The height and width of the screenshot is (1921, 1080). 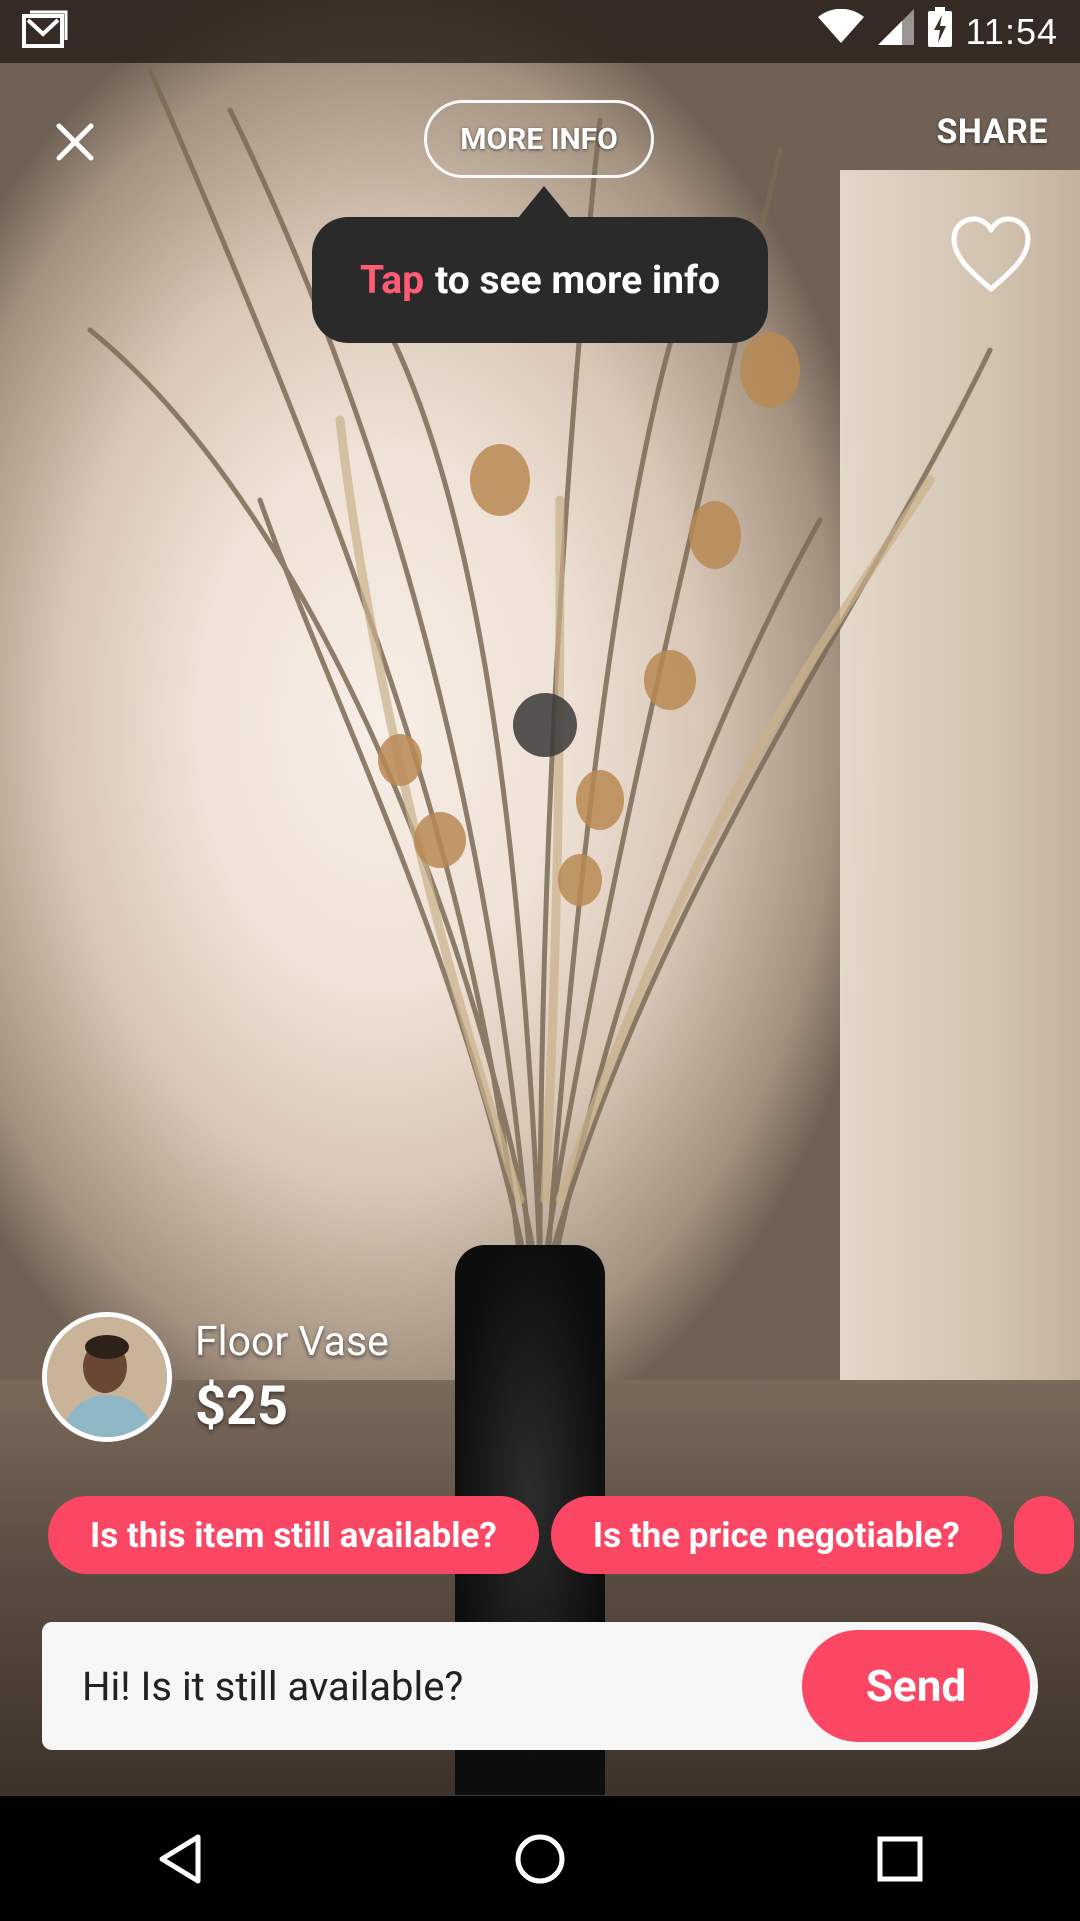 I want to click on home-button, so click(x=540, y=1859).